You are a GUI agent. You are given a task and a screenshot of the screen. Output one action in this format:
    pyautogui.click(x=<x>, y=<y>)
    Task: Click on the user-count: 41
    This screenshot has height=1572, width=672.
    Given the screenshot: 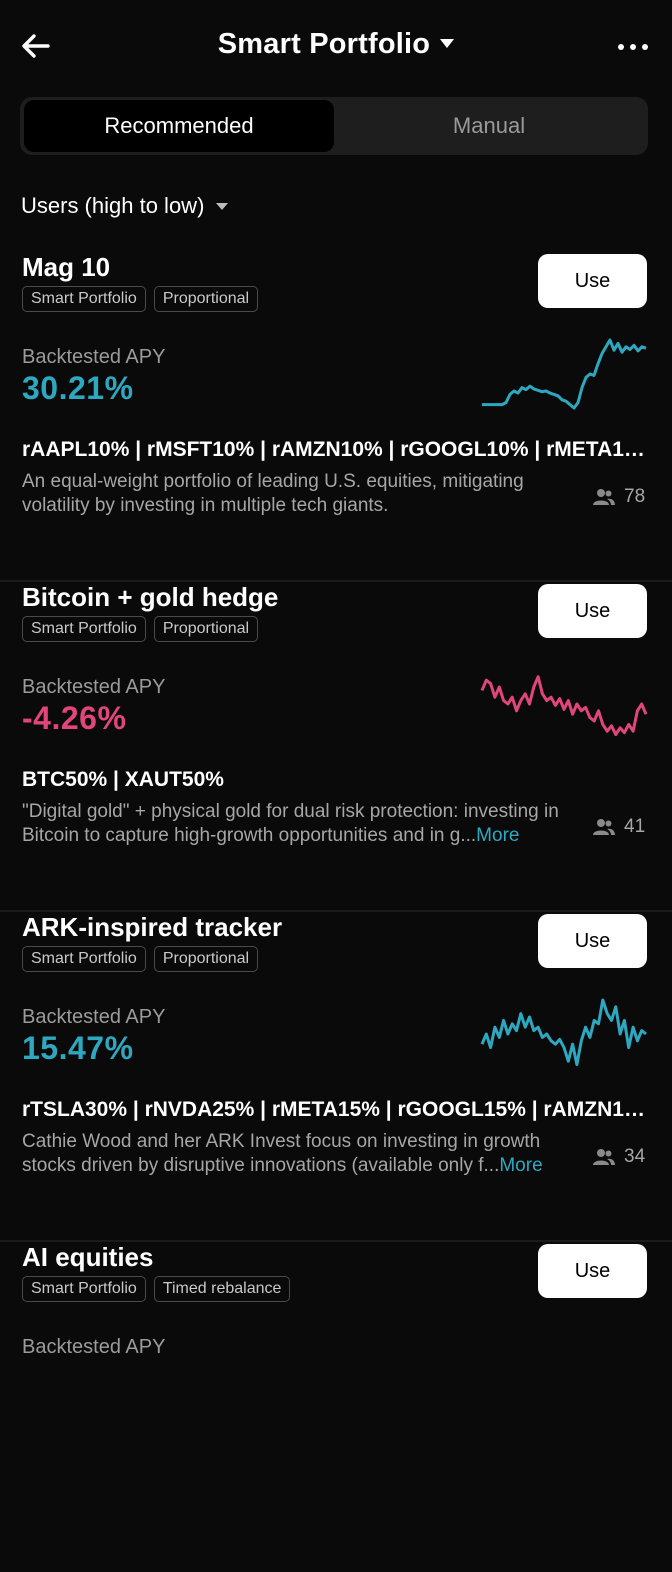 What is the action you would take?
    pyautogui.click(x=618, y=827)
    